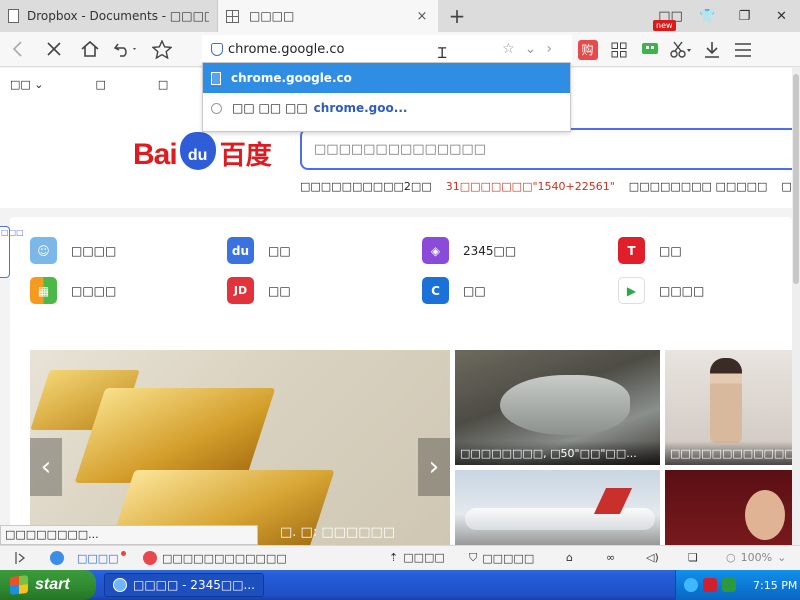 This screenshot has width=800, height=600. What do you see at coordinates (765, 515) in the screenshot?
I see `face-shape` at bounding box center [765, 515].